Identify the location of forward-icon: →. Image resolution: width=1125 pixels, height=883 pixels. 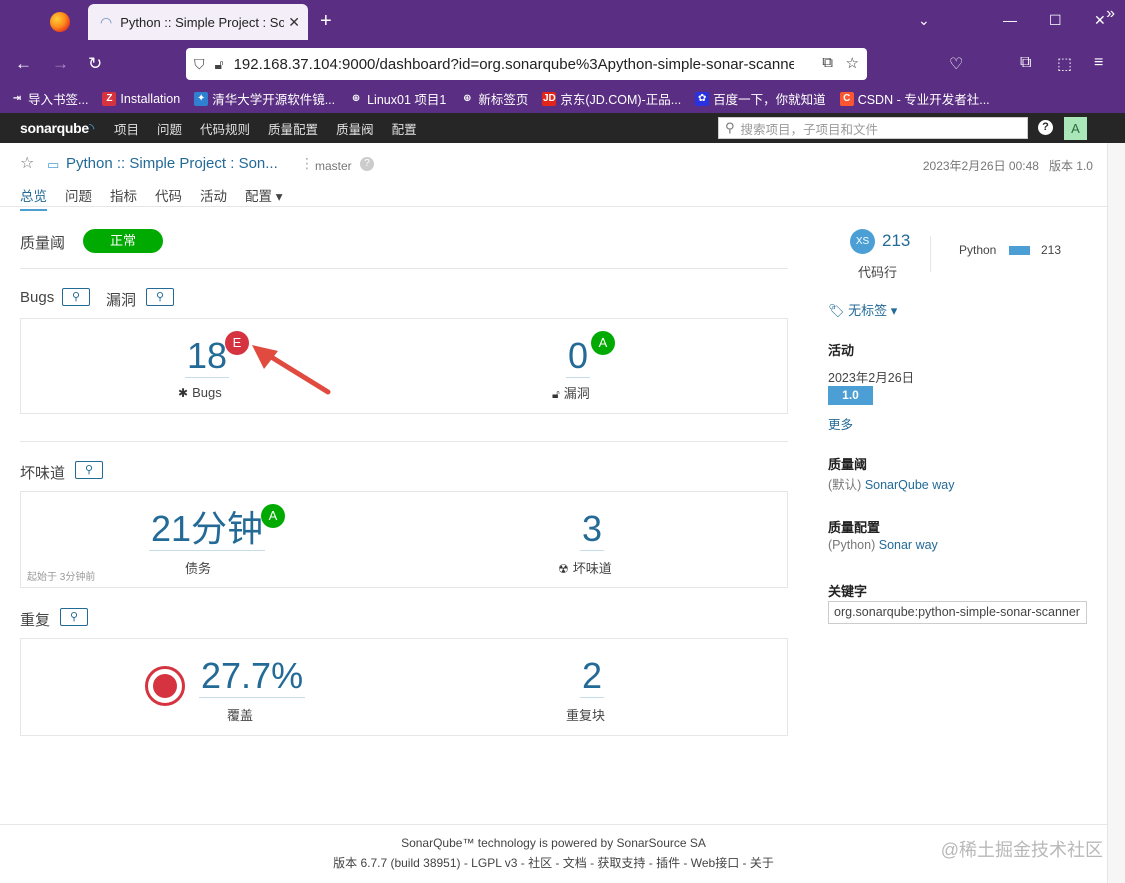
(60, 64).